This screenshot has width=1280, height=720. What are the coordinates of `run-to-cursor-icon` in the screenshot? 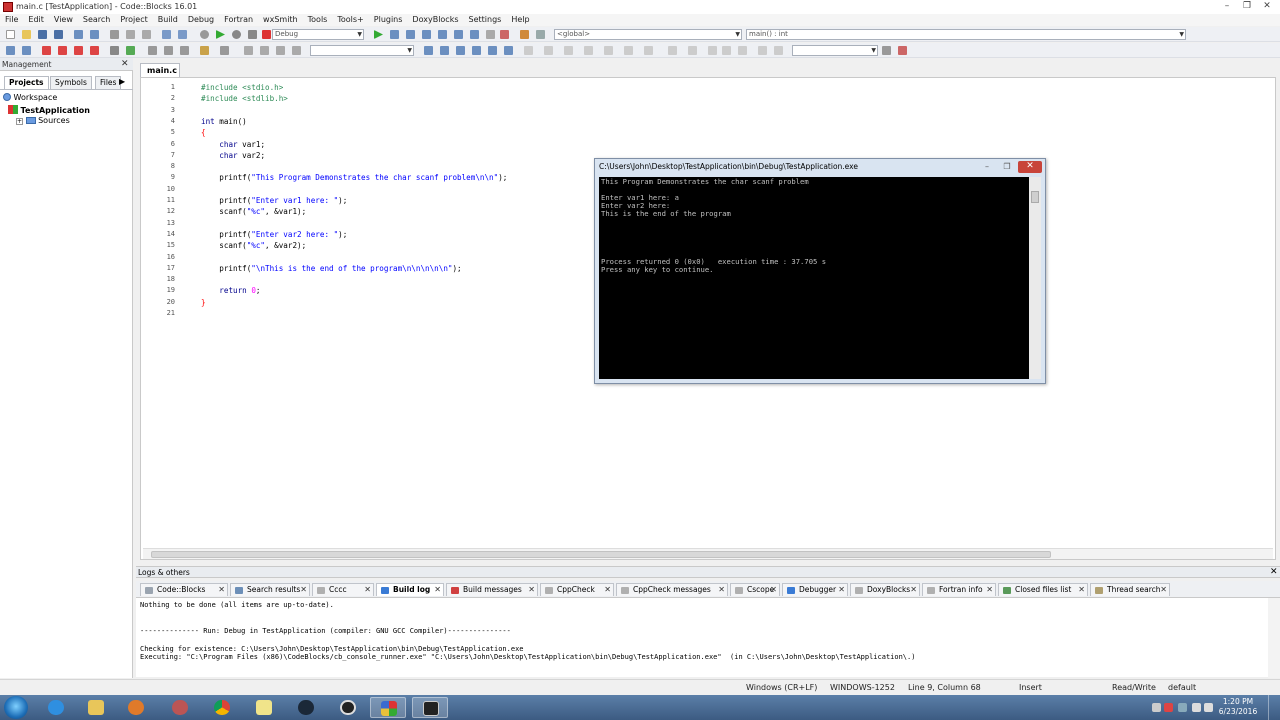 It's located at (394, 34).